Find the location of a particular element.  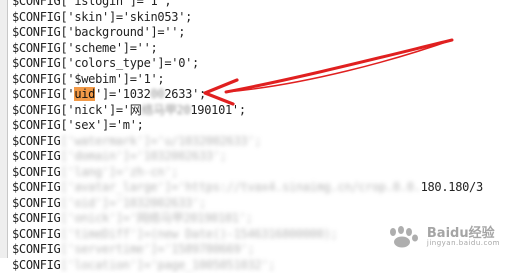

code-line: $CONFIG['skin']='skin053'; is located at coordinates (259, 18).